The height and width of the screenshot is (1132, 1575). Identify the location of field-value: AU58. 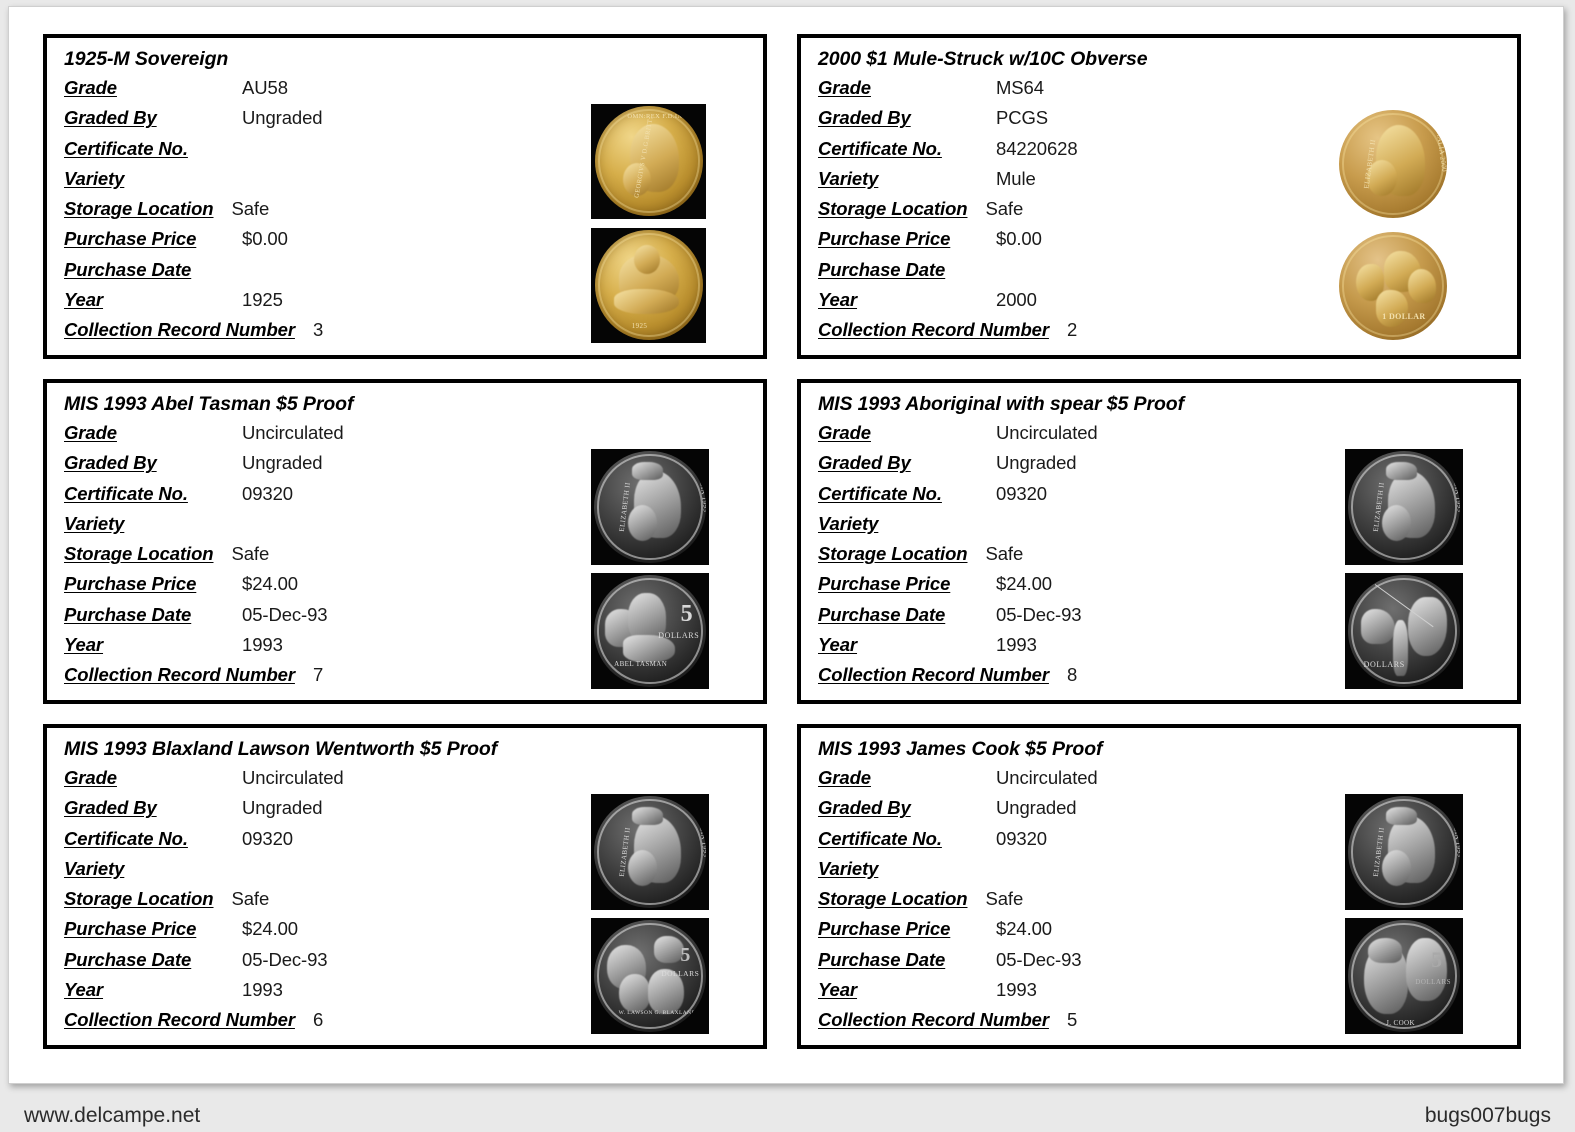
(265, 87).